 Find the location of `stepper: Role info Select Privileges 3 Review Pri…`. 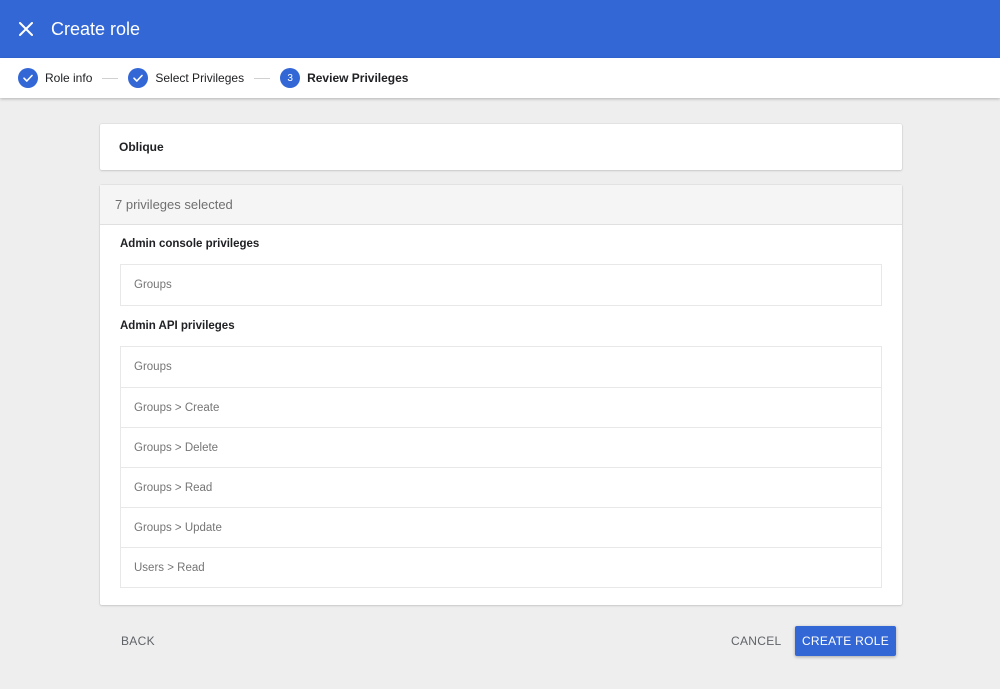

stepper: Role info Select Privileges 3 Review Pri… is located at coordinates (500, 78).